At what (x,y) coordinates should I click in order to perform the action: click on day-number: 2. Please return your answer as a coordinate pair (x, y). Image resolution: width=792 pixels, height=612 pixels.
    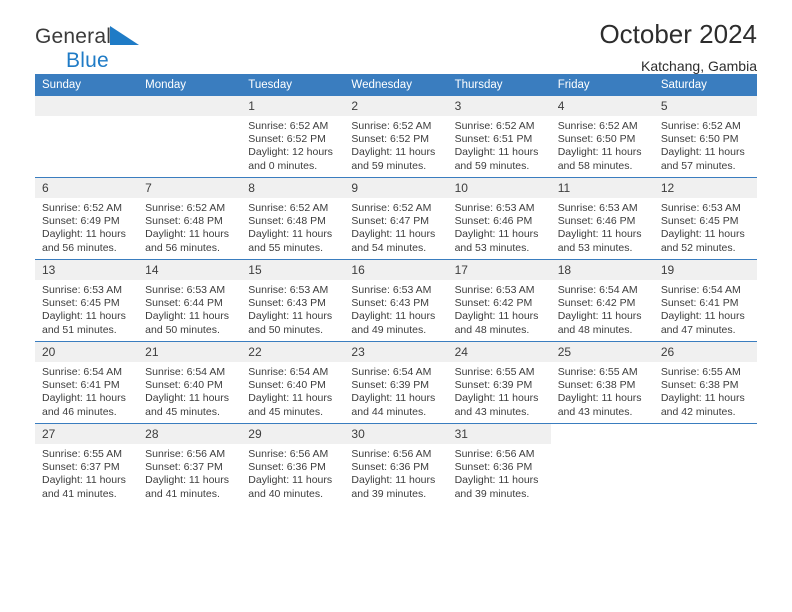
    Looking at the image, I should click on (396, 106).